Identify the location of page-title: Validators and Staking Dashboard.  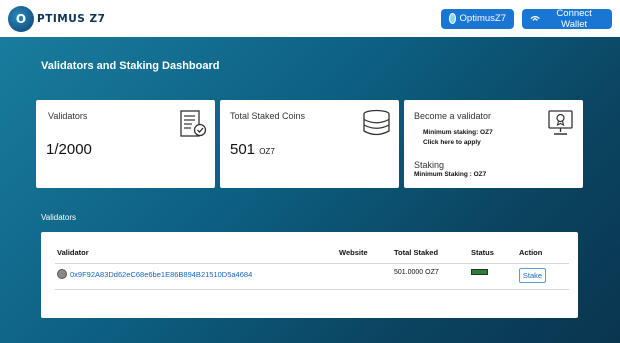
(130, 66).